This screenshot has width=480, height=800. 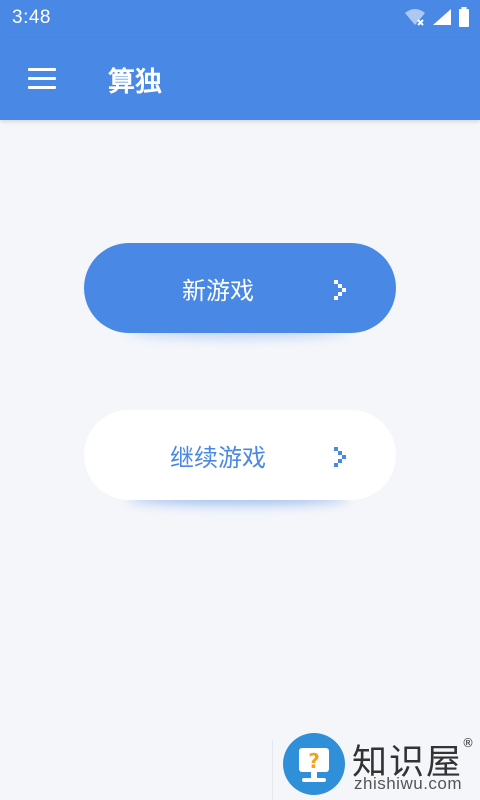 What do you see at coordinates (42, 79) in the screenshot?
I see `hamburger-menu-icon` at bounding box center [42, 79].